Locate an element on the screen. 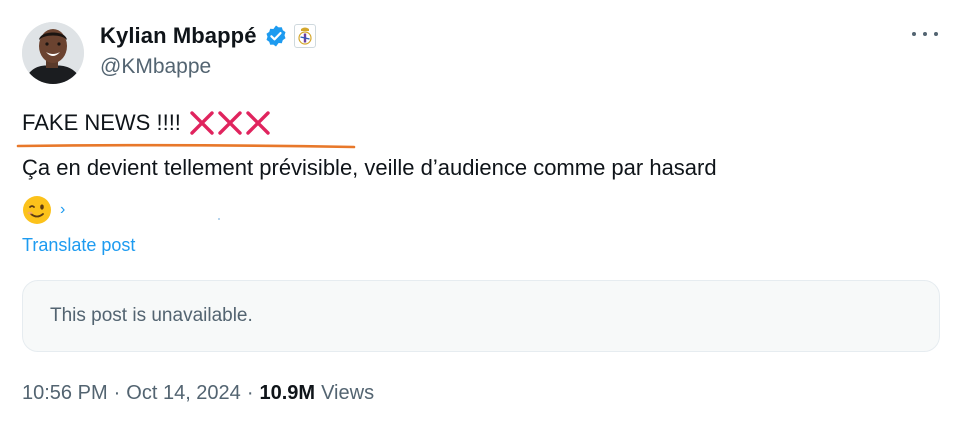 Image resolution: width=960 pixels, height=432 pixels. views-label: Views is located at coordinates (348, 393).